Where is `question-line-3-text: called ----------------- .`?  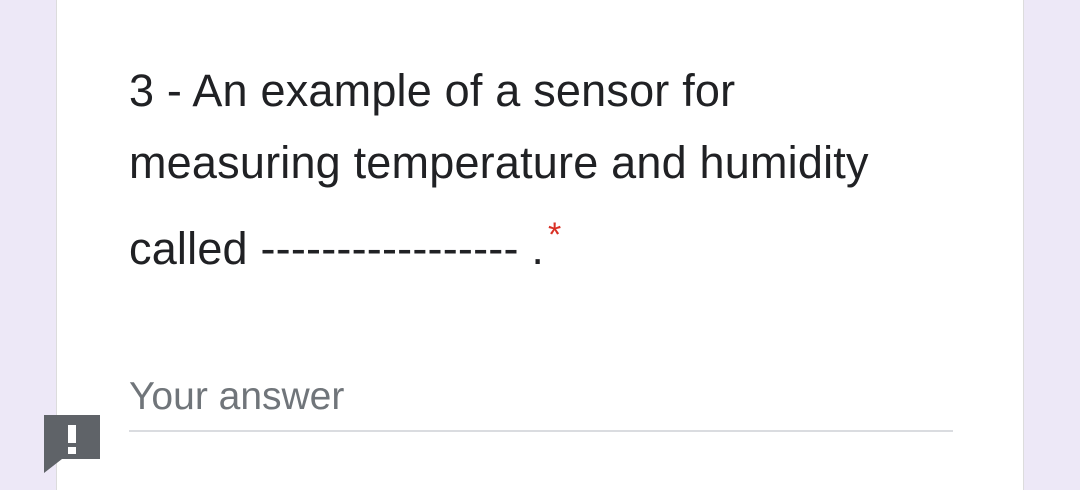
question-line-3-text: called ----------------- . is located at coordinates (337, 248).